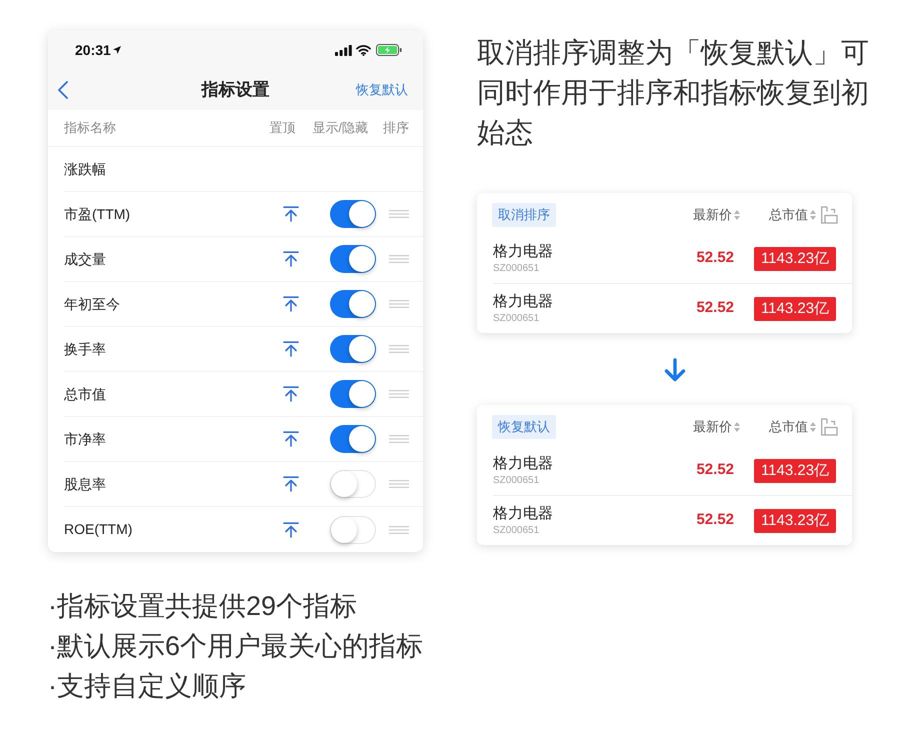  What do you see at coordinates (363, 50) in the screenshot?
I see `wifi-icon` at bounding box center [363, 50].